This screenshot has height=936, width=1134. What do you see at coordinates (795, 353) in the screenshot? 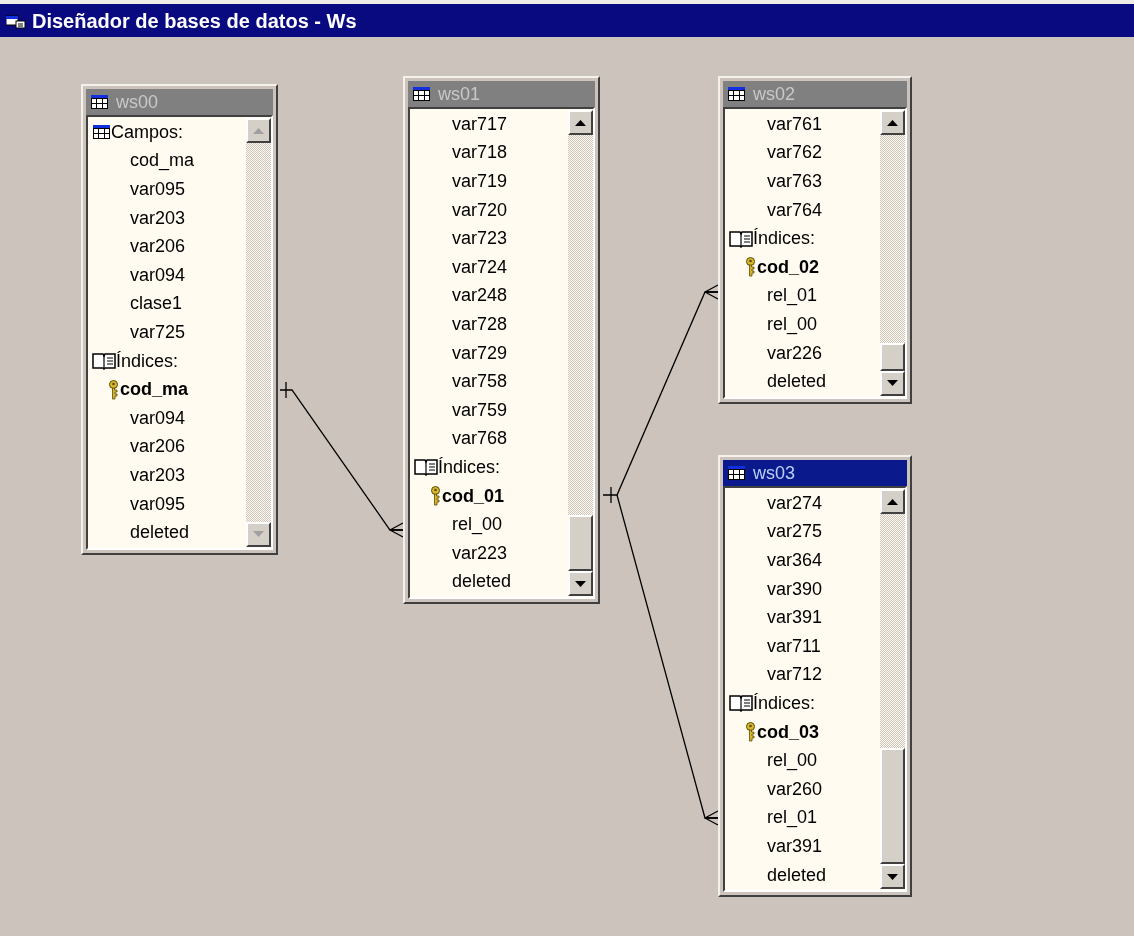
I see `field-name: var226` at bounding box center [795, 353].